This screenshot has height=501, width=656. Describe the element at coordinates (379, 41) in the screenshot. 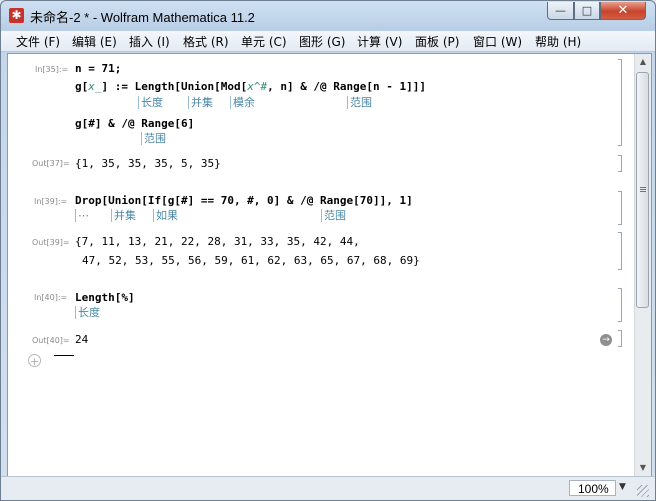

I see `menu-evaluation: 计算 (V)` at that location.